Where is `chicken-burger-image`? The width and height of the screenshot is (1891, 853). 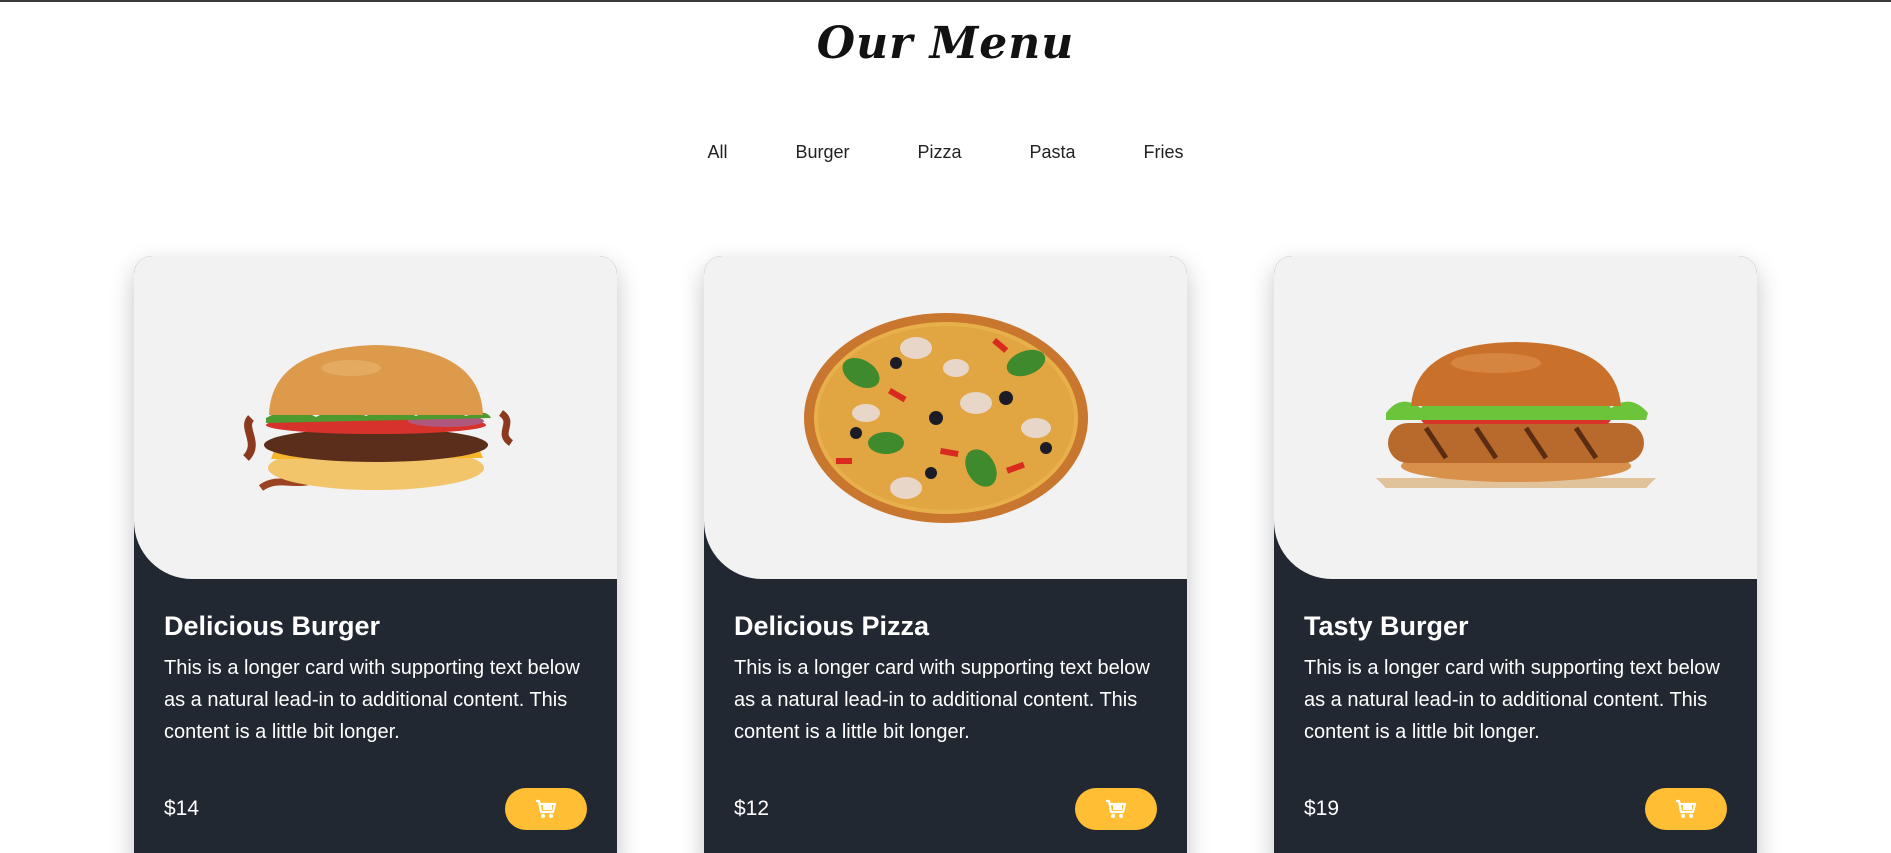 chicken-burger-image is located at coordinates (1515, 414).